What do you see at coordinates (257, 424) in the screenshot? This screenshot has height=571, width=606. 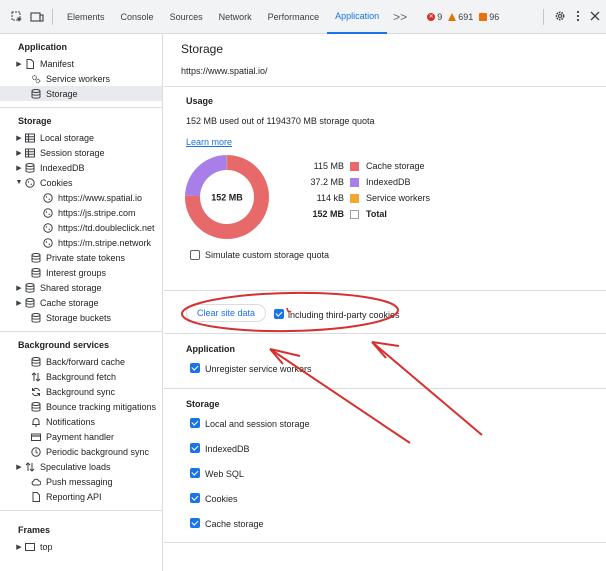 I see `local-session-storage-label: Local and session storage` at bounding box center [257, 424].